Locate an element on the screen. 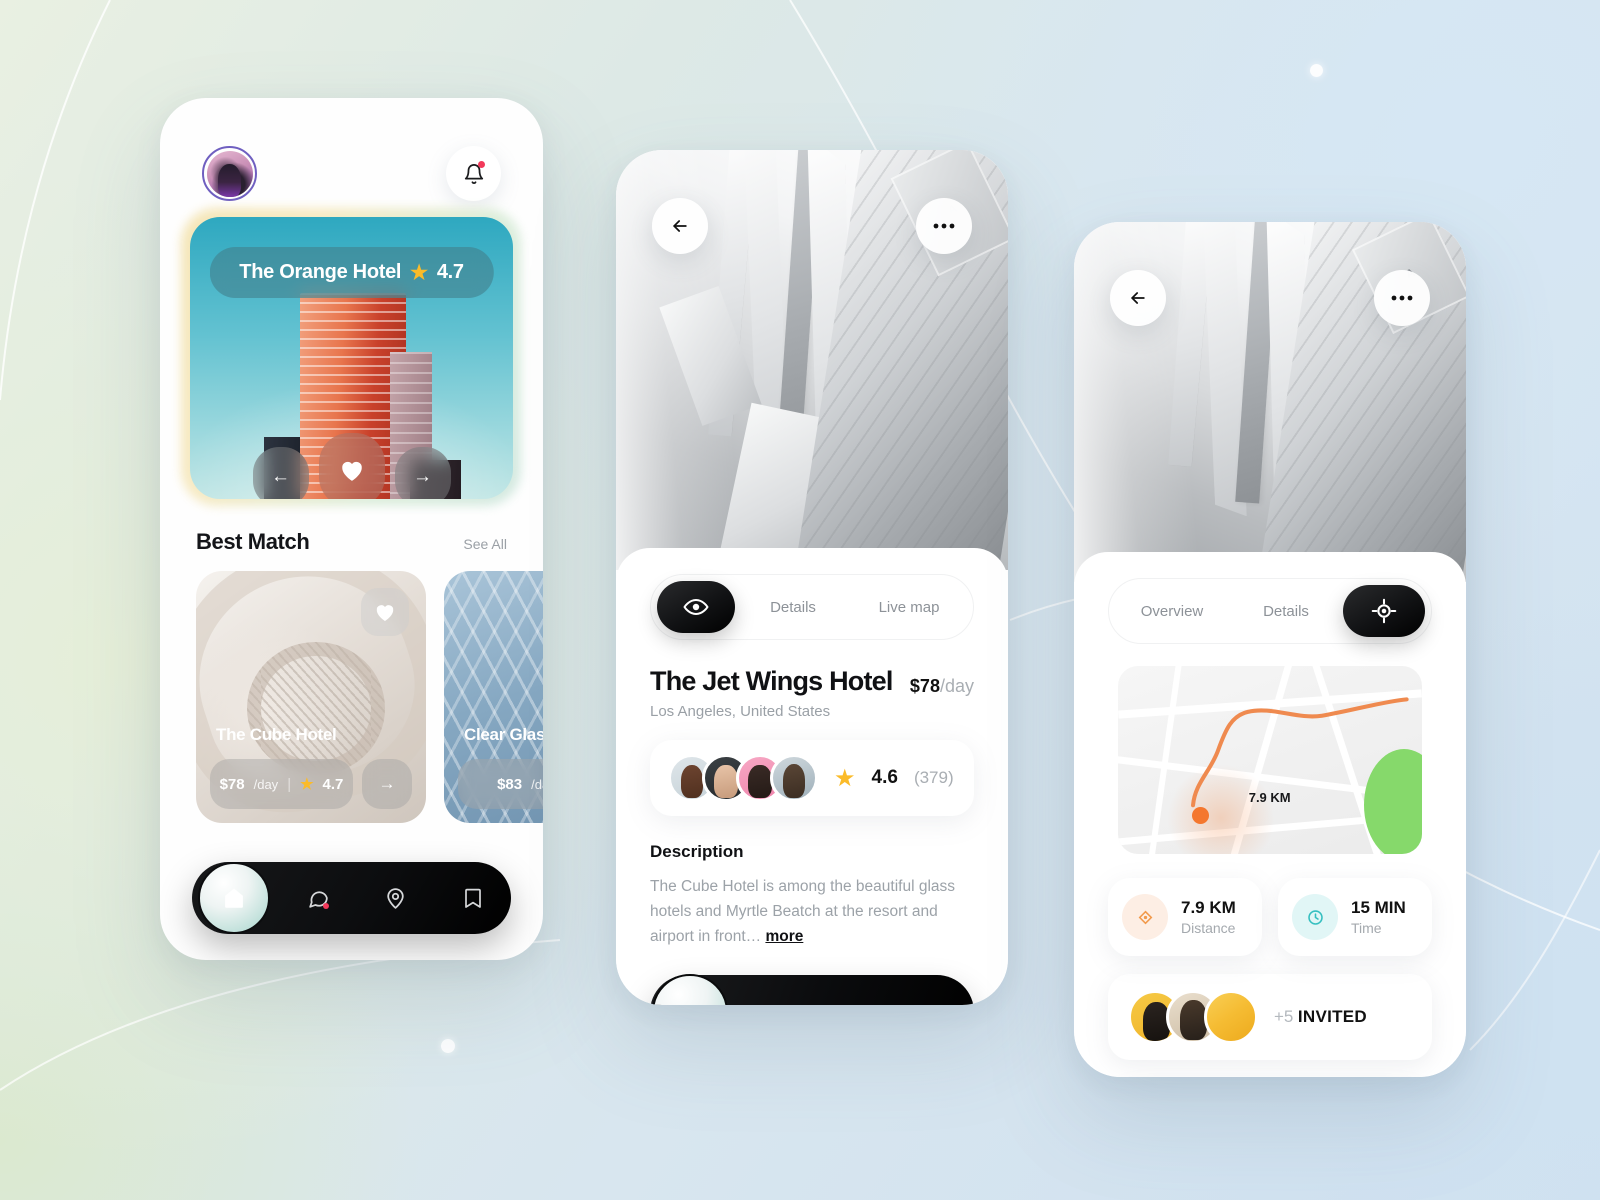 This screenshot has height=1200, width=1600. avatar is located at coordinates (229, 173).